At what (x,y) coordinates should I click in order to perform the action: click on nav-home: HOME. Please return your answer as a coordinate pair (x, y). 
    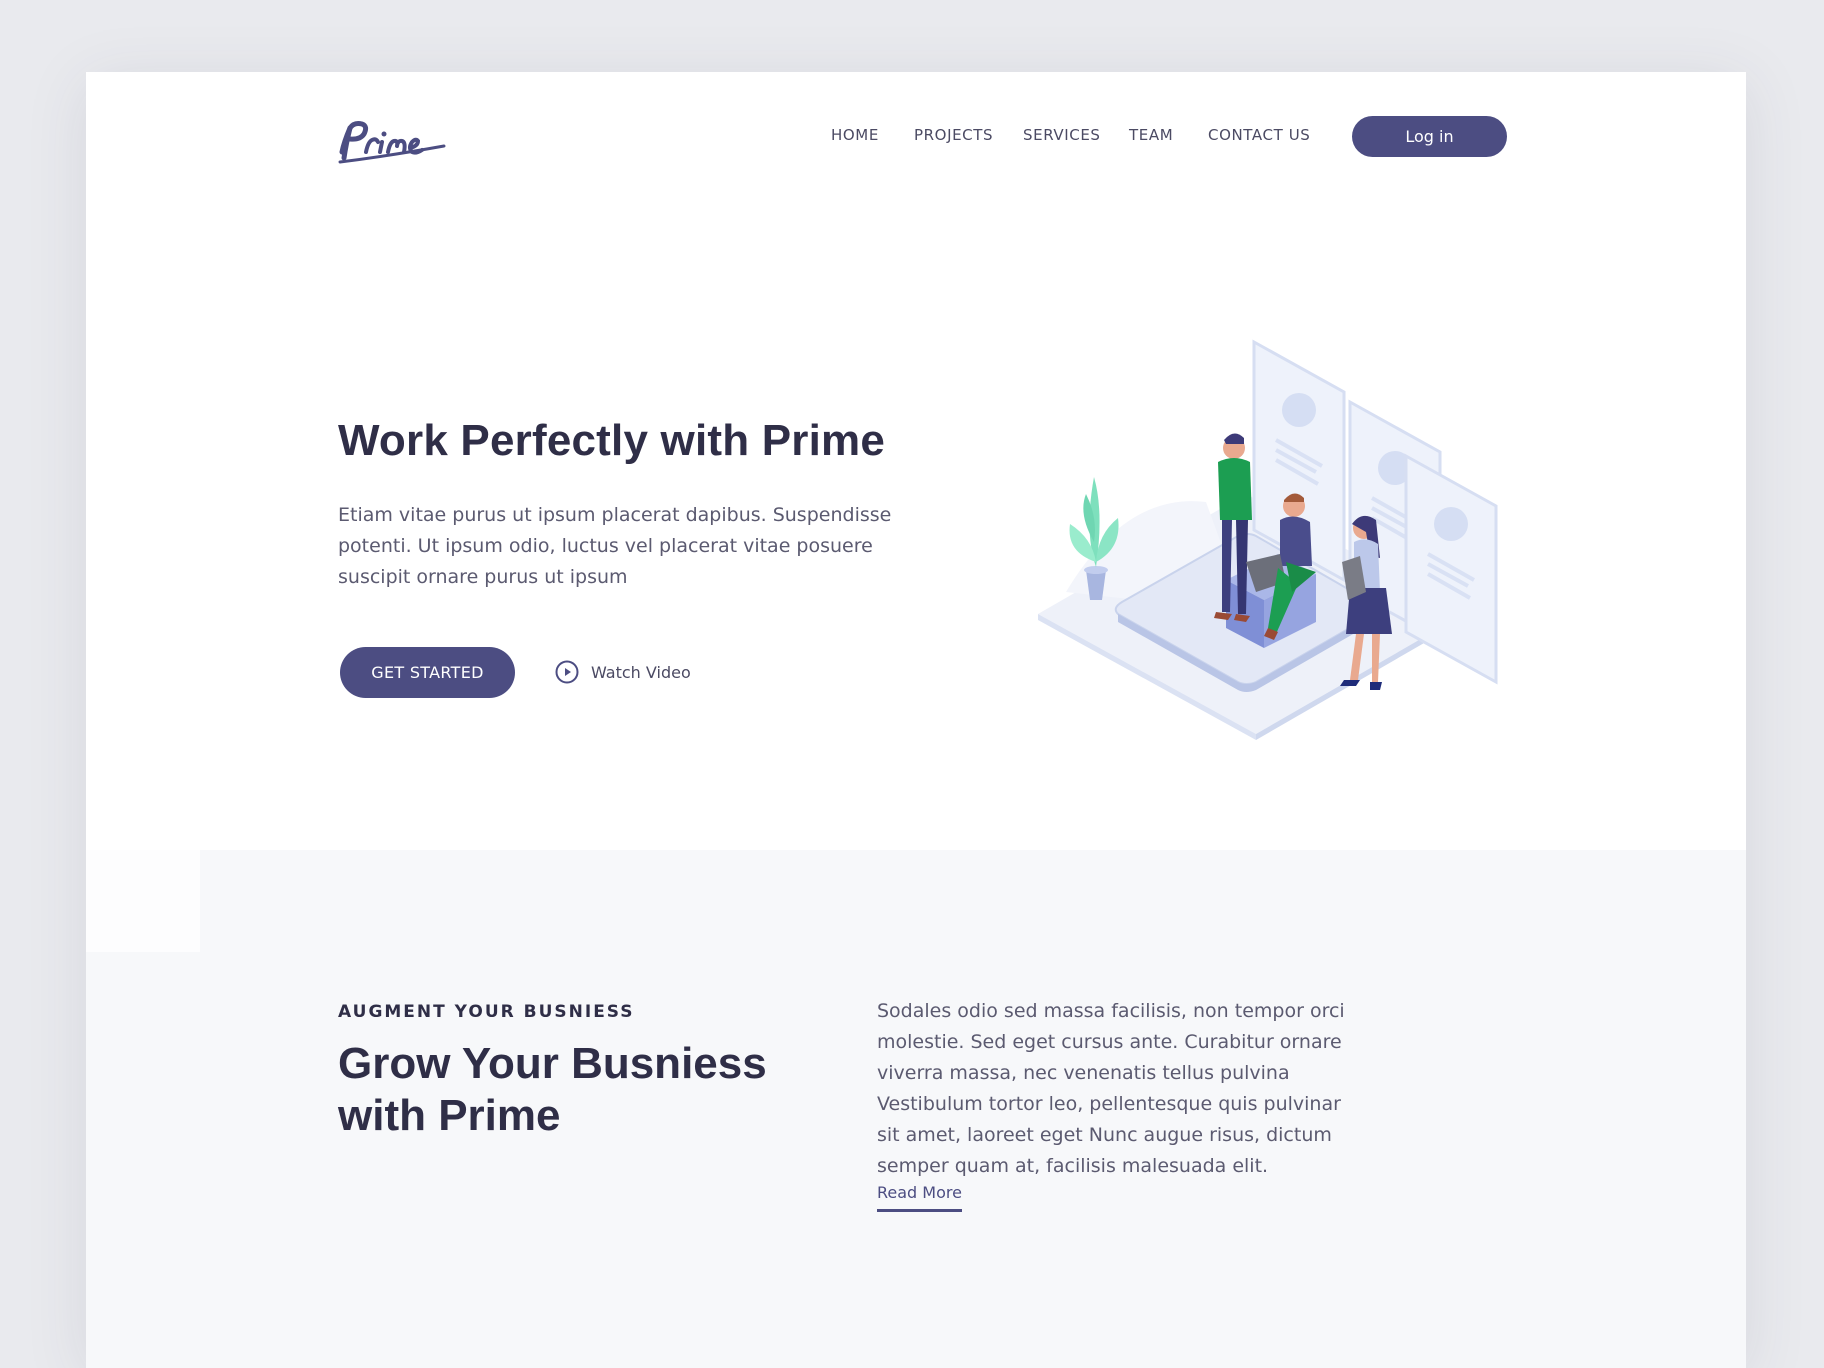
    Looking at the image, I should click on (855, 135).